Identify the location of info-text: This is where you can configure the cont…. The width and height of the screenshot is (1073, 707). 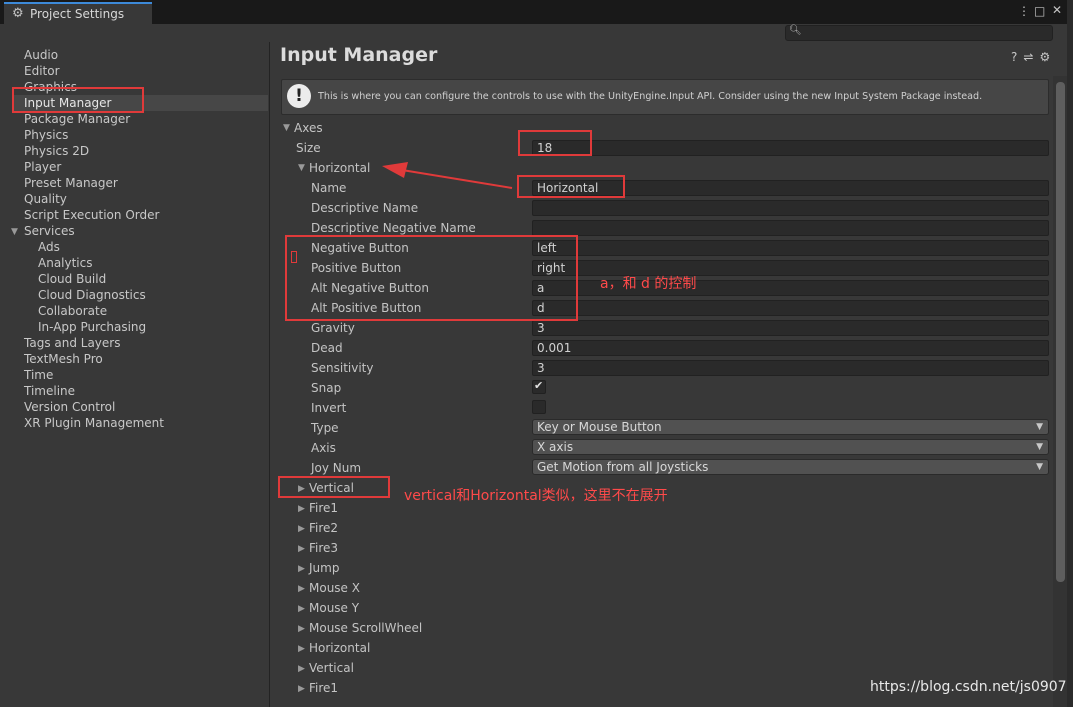
(650, 96).